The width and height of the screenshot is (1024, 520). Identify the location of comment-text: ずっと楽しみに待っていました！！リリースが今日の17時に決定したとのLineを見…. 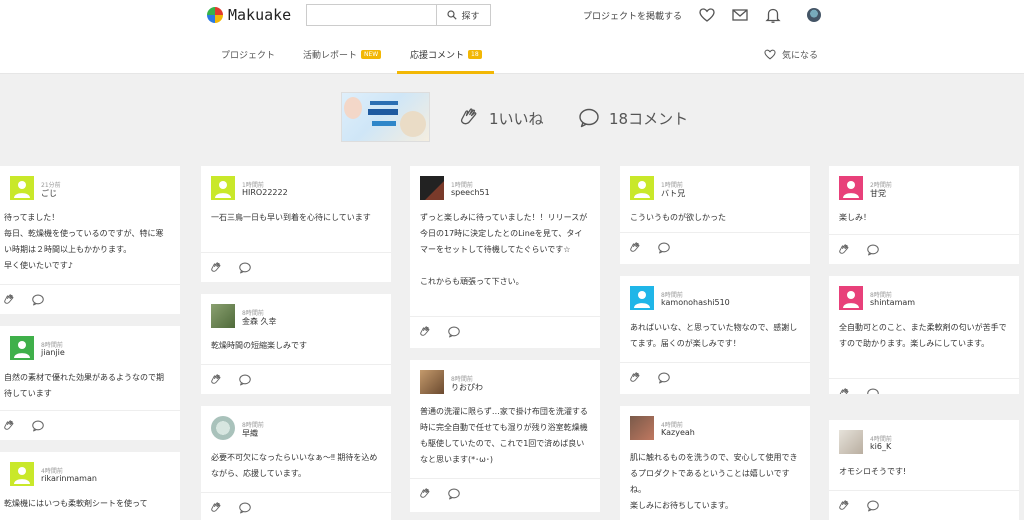
(504, 249).